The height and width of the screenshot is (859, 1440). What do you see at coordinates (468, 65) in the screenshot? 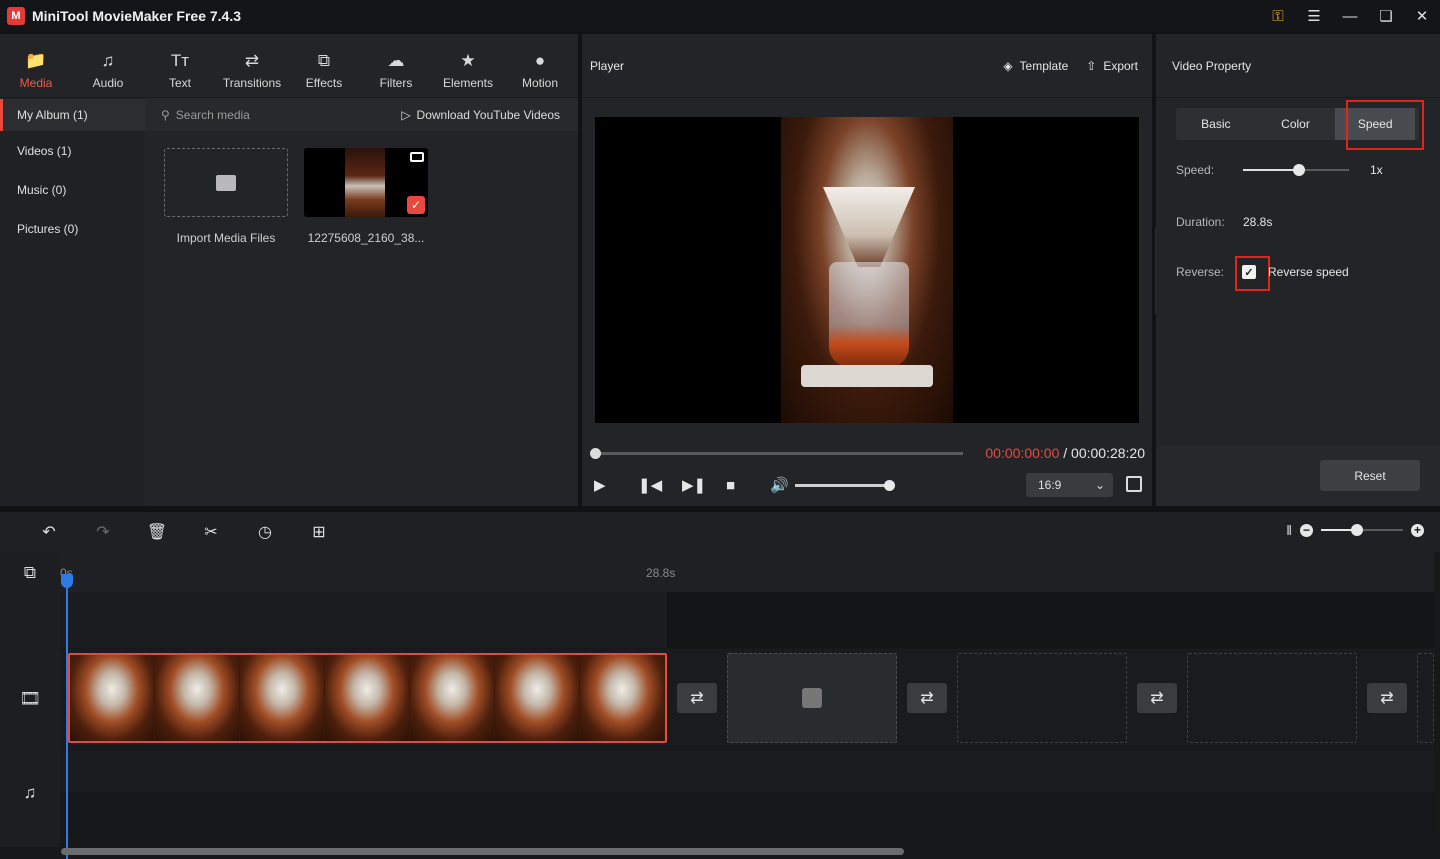
I see `tab-elements: ★ Elements` at bounding box center [468, 65].